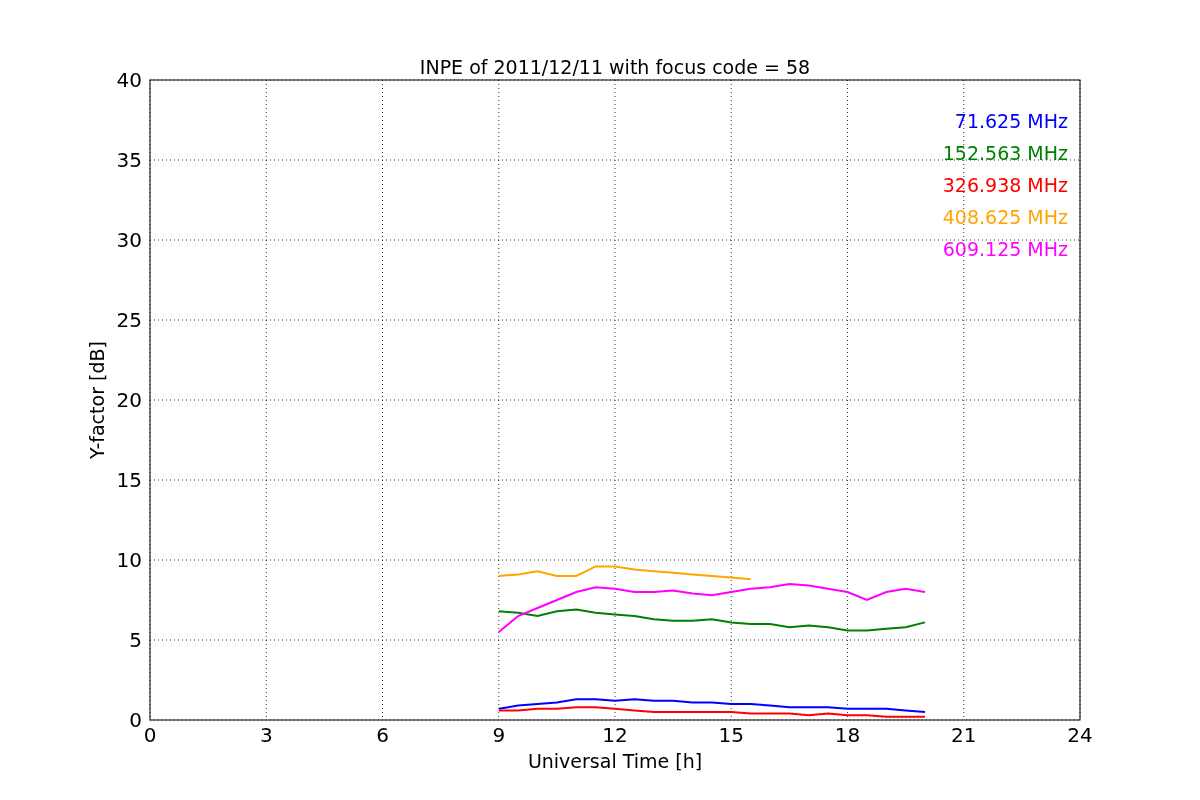 This screenshot has height=800, width=1200. Describe the element at coordinates (847, 735) in the screenshot. I see `tick-label: 18` at that location.